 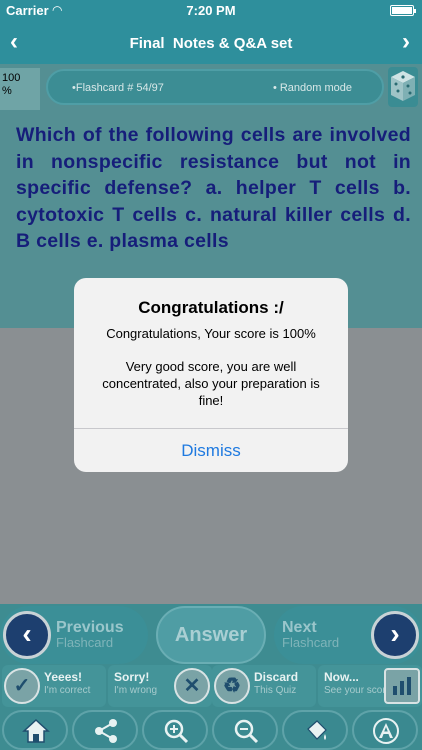 What do you see at coordinates (312, 88) in the screenshot?
I see `mode-label: • Random mode` at bounding box center [312, 88].